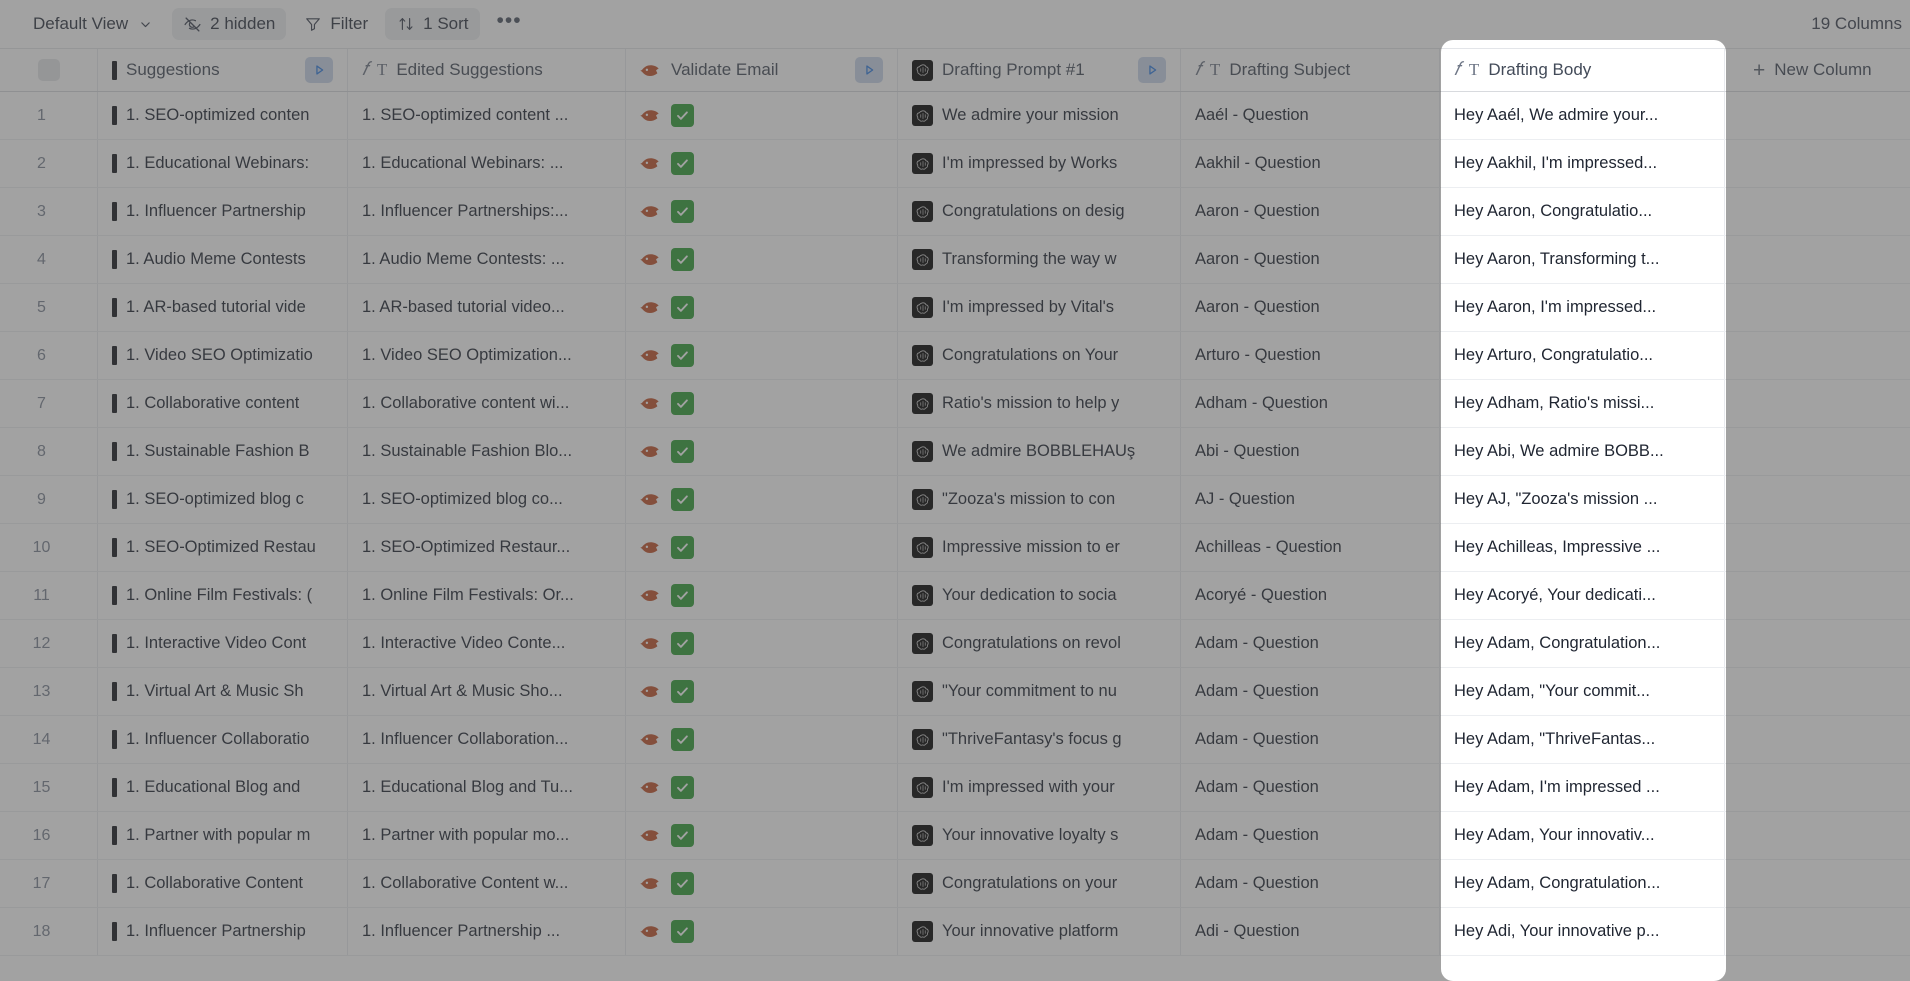  Describe the element at coordinates (49, 883) in the screenshot. I see `row-number-cell: 17` at that location.